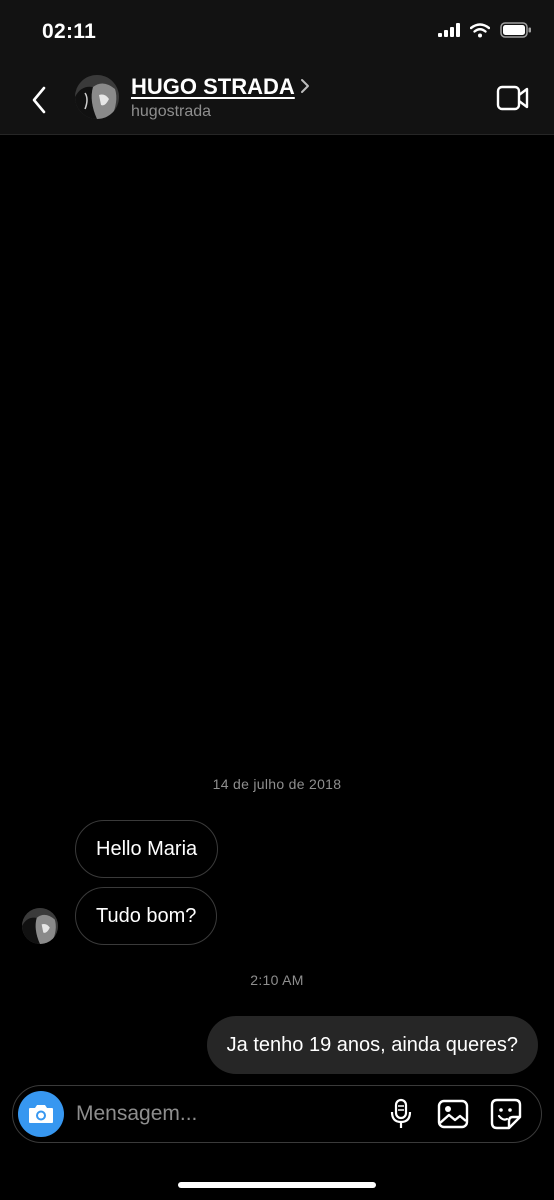  I want to click on camera-button, so click(41, 1114).